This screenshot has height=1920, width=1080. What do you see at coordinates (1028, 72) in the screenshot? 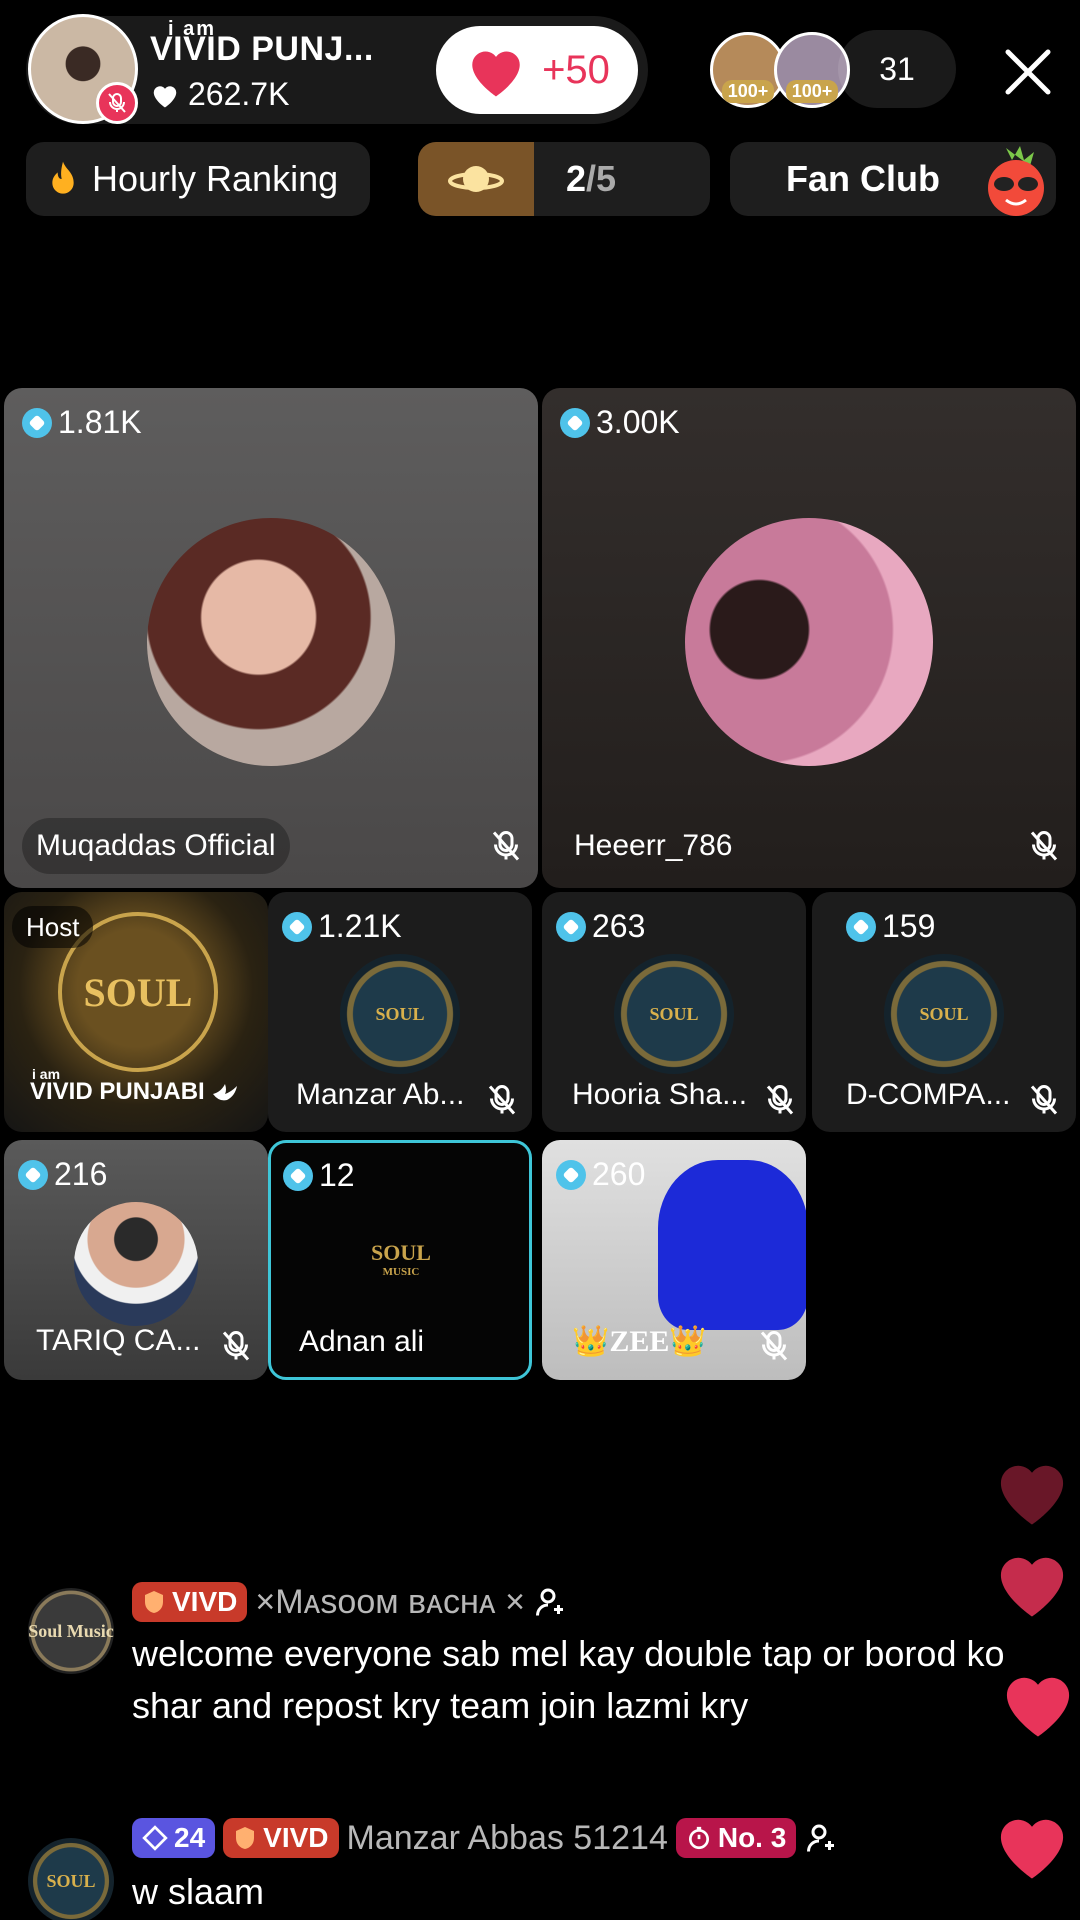
I see `close-icon` at bounding box center [1028, 72].